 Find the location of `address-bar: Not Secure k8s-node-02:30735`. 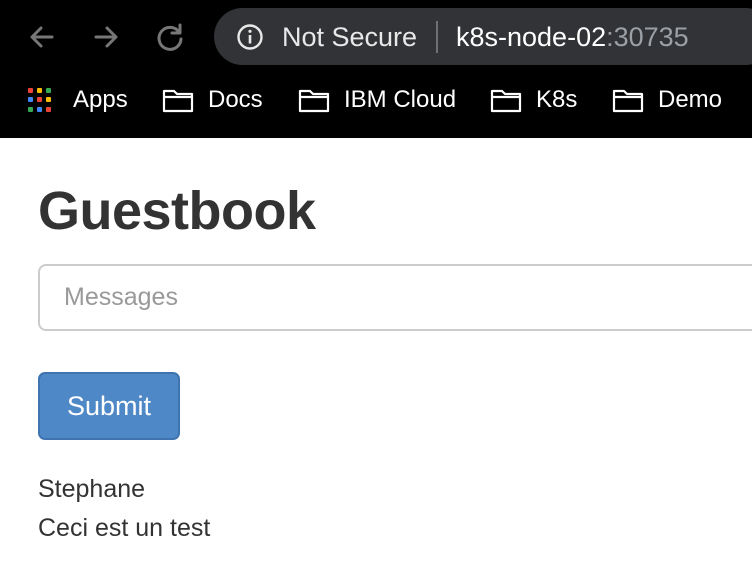

address-bar: Not Secure k8s-node-02:30735 is located at coordinates (483, 36).